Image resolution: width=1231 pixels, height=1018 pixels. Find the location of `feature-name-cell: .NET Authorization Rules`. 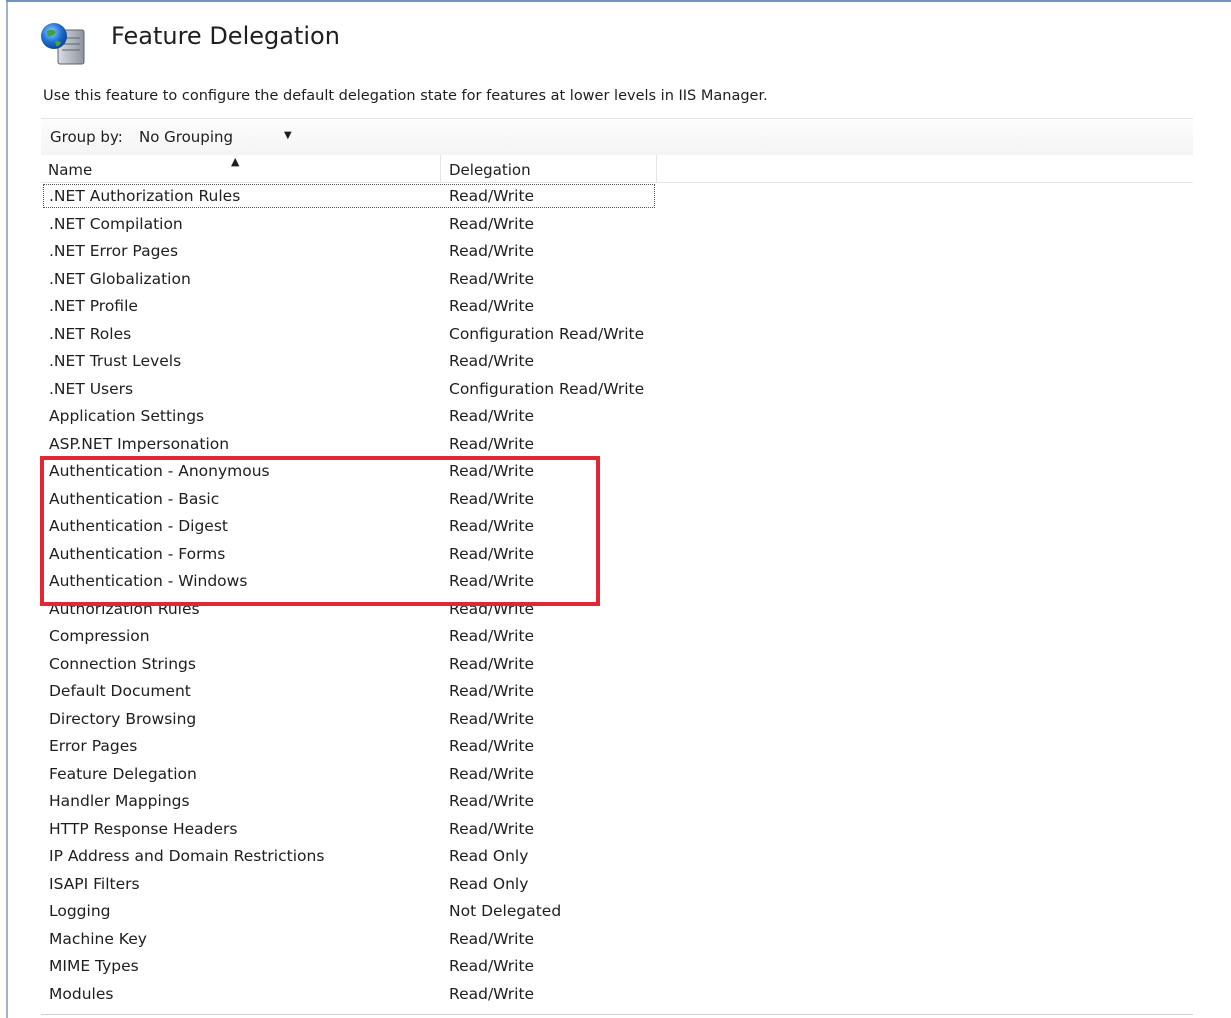

feature-name-cell: .NET Authorization Rules is located at coordinates (145, 196).